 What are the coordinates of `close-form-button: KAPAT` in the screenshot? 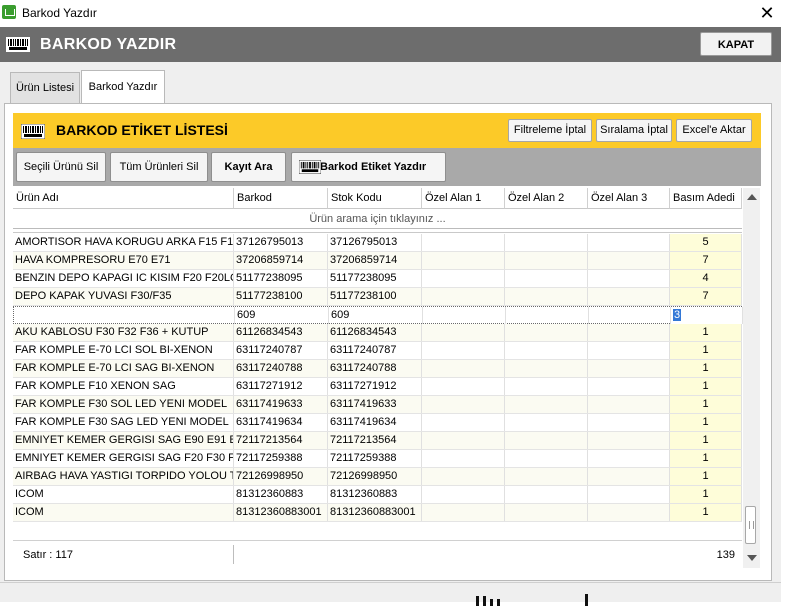 It's located at (736, 44).